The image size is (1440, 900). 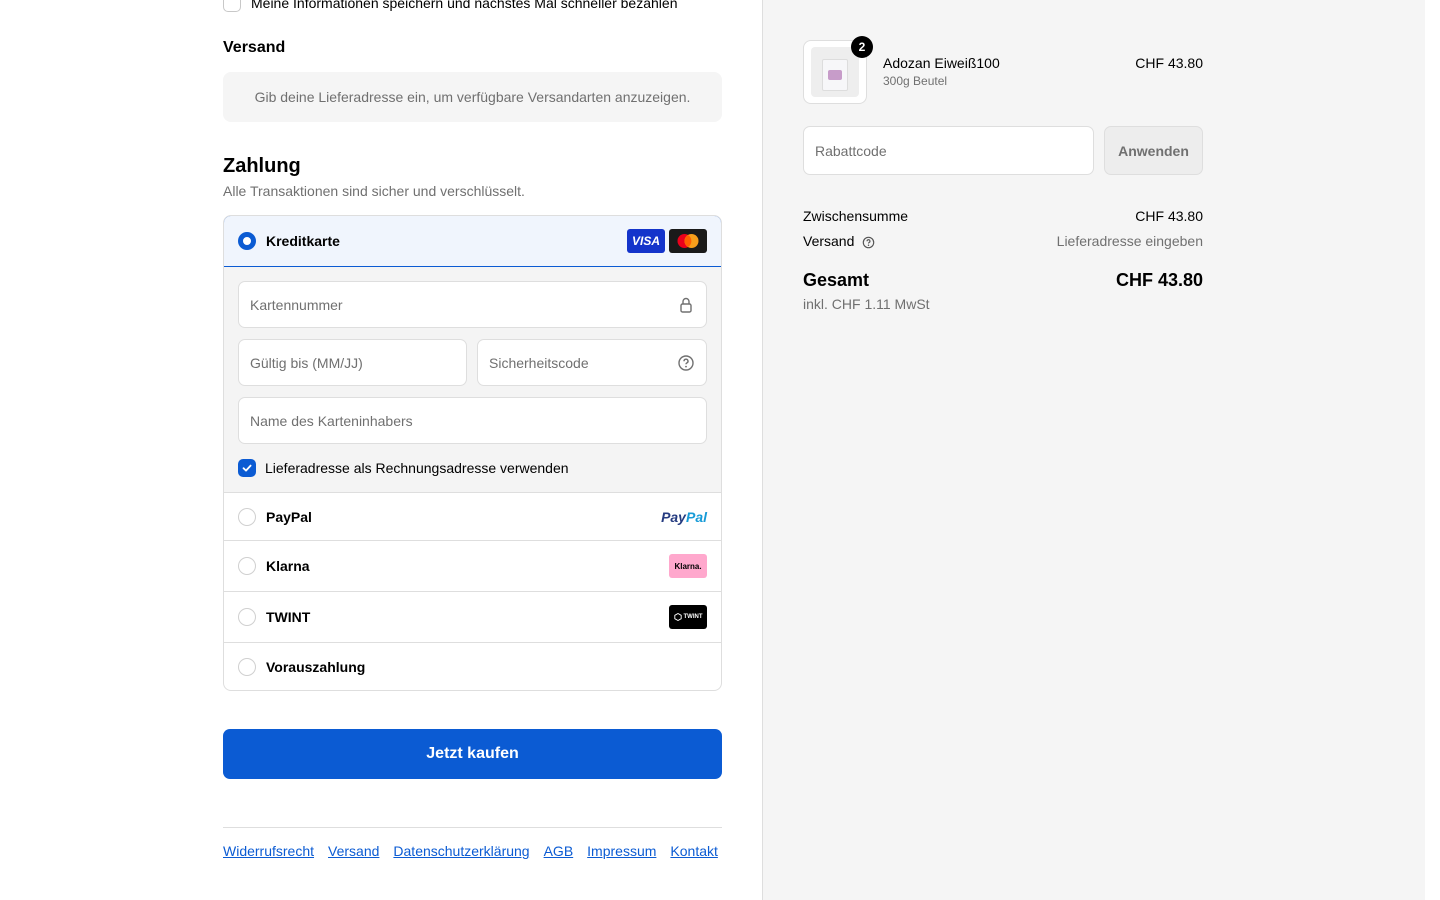 What do you see at coordinates (1129, 241) in the screenshot?
I see `shipping-value: Lieferadresse eingeben` at bounding box center [1129, 241].